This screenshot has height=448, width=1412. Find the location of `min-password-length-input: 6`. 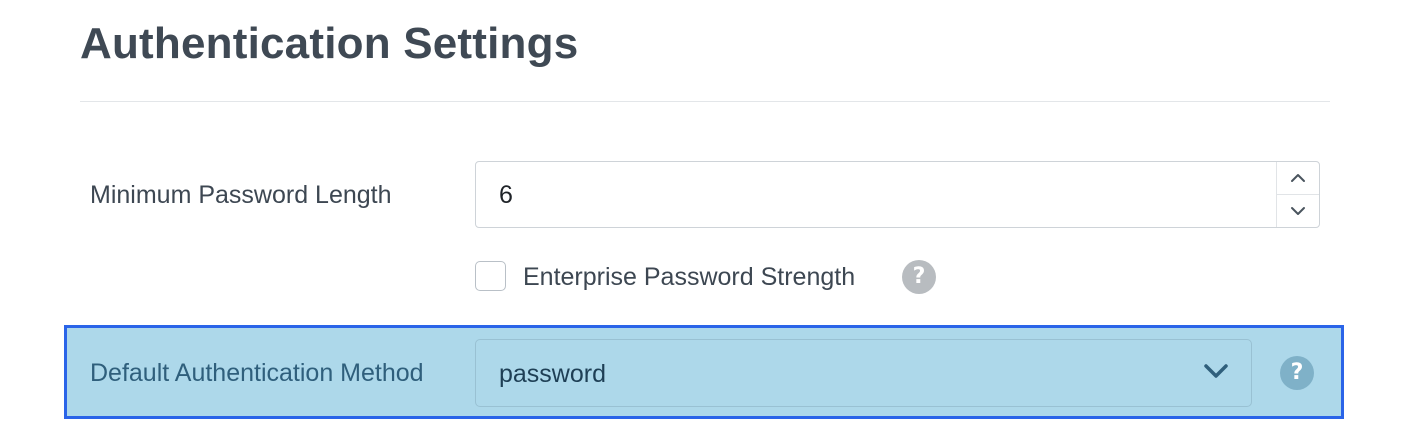

min-password-length-input: 6 is located at coordinates (897, 194).